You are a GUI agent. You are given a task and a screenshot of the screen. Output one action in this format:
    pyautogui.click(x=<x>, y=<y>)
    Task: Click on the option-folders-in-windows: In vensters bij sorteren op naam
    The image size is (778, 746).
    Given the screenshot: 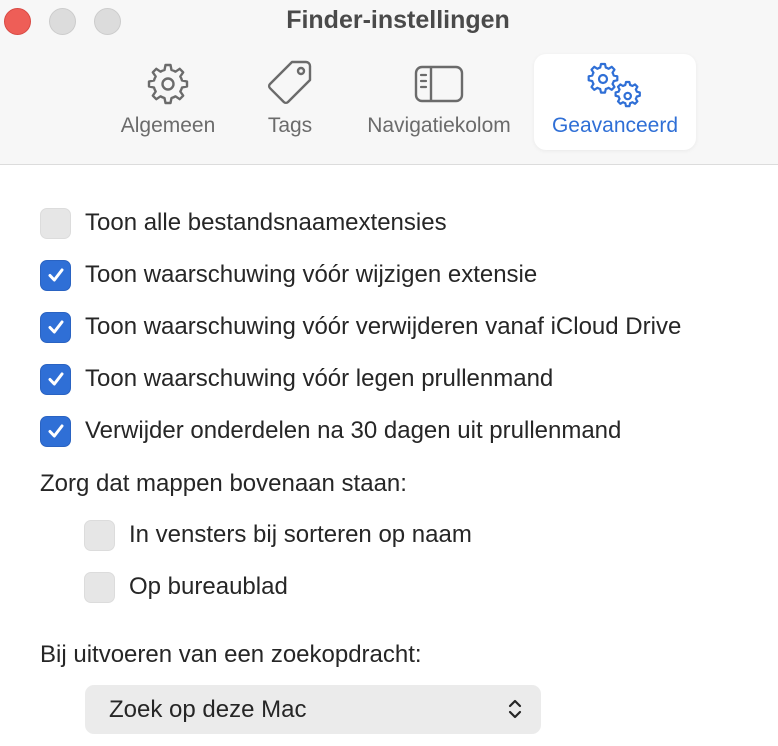 What is the action you would take?
    pyautogui.click(x=278, y=535)
    